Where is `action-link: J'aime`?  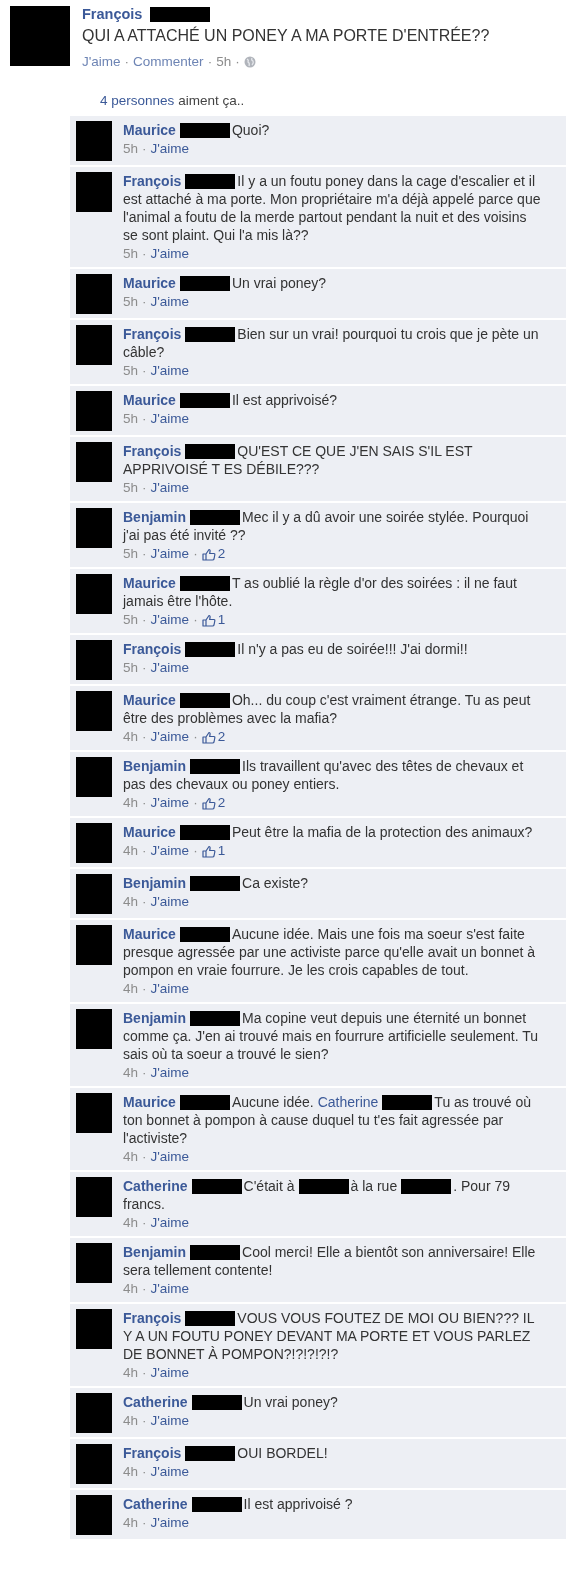 action-link: J'aime is located at coordinates (101, 62).